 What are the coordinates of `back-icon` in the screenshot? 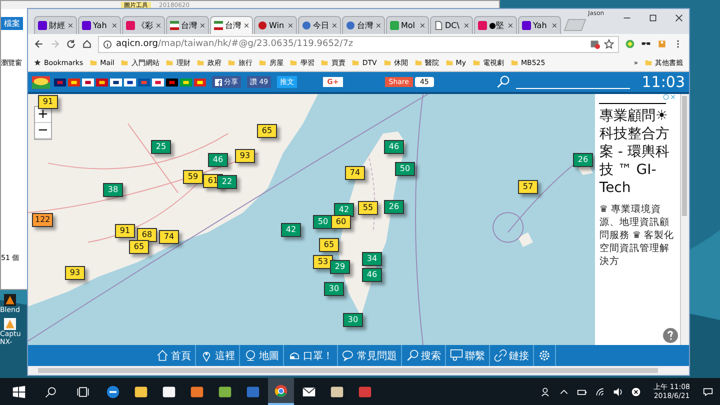 It's located at (39, 44).